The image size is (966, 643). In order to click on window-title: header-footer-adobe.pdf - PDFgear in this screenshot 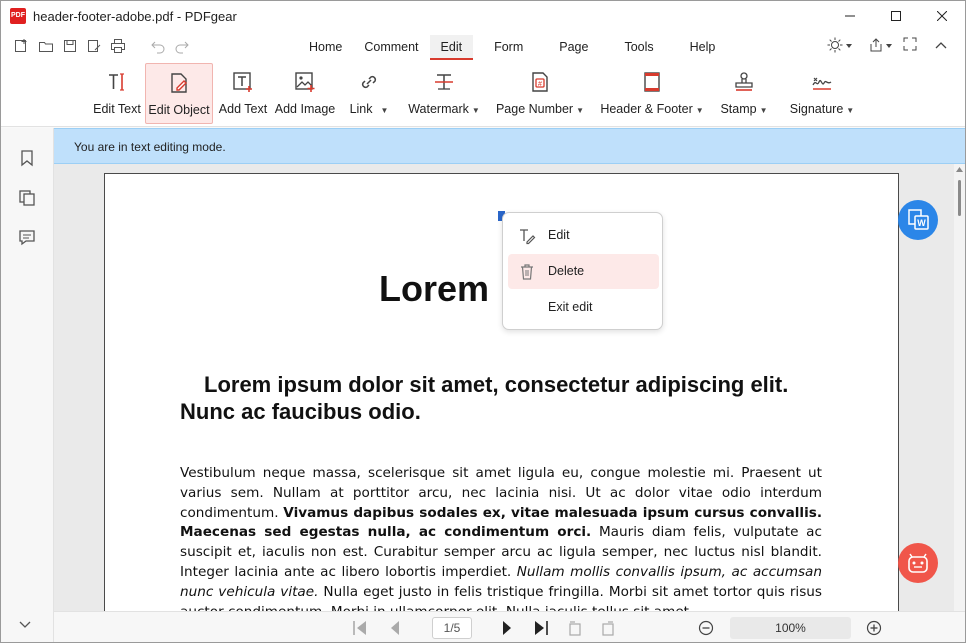, I will do `click(135, 16)`.